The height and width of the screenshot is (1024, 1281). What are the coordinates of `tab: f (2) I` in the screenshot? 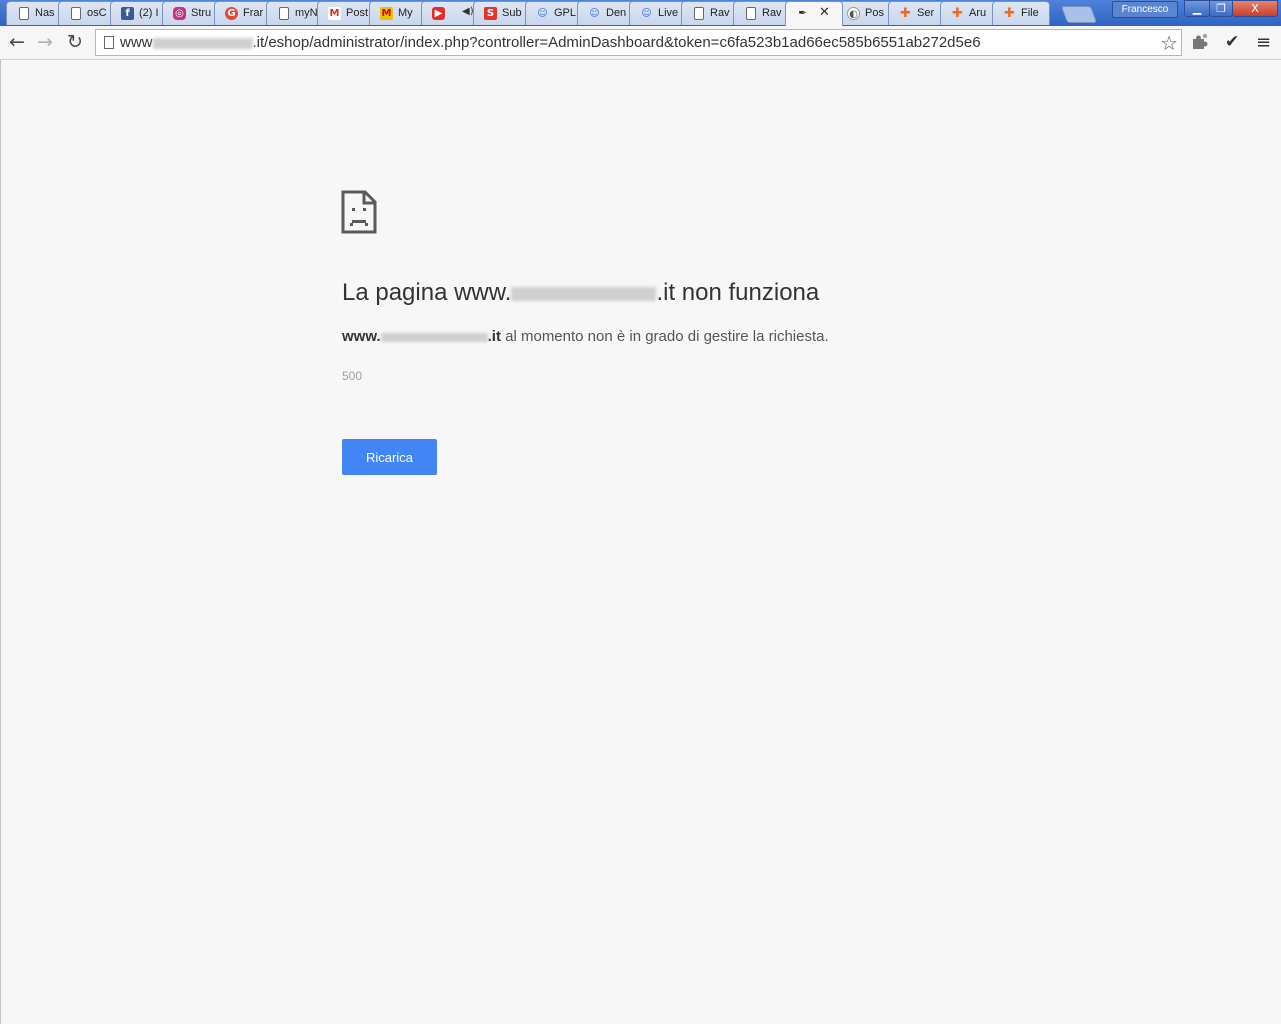 It's located at (139, 13).